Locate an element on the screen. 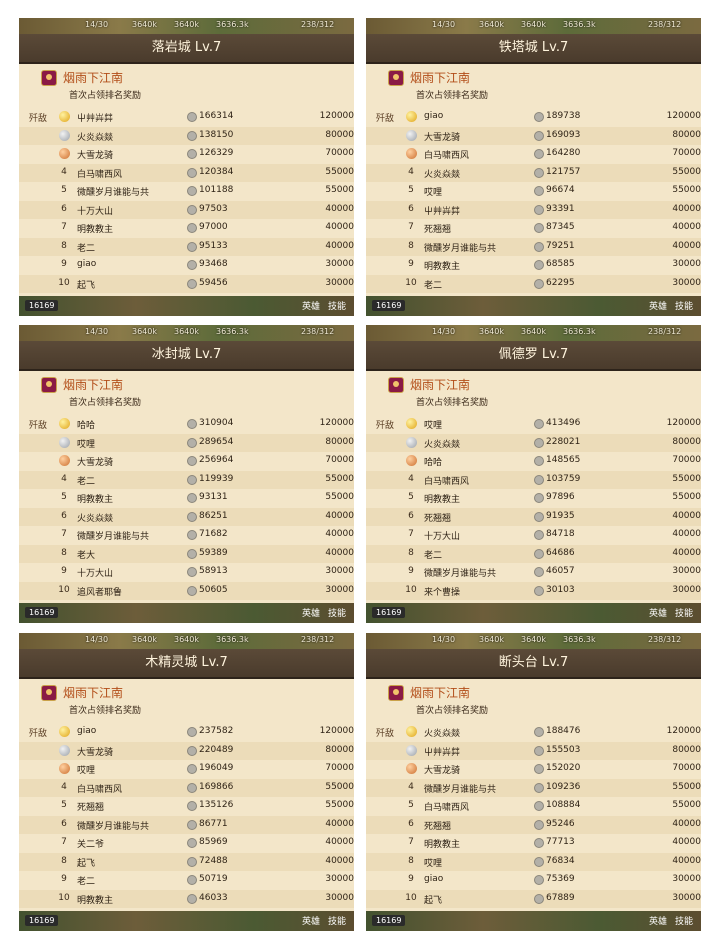  player-name: 老二 is located at coordinates (433, 555).